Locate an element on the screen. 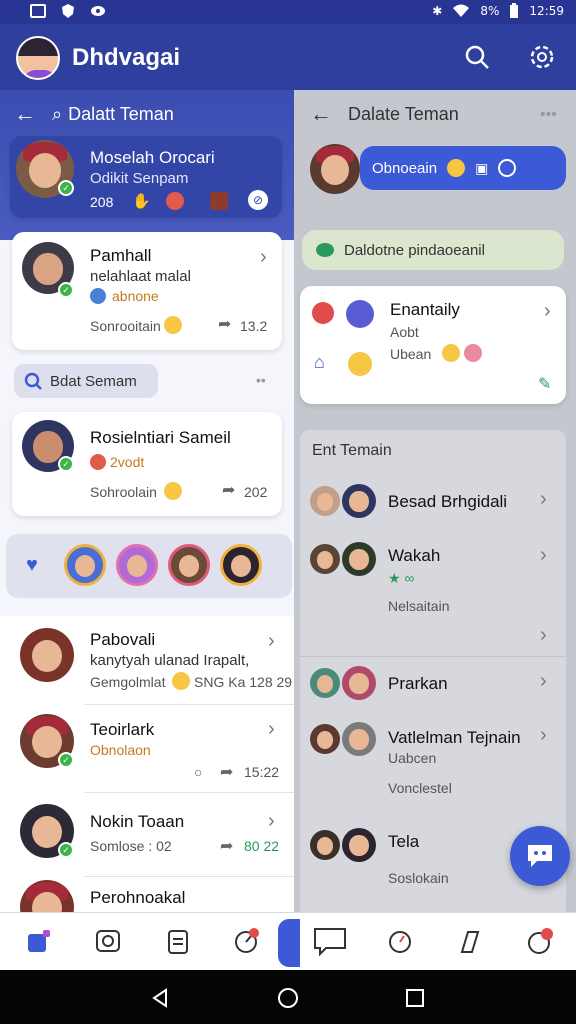  recents-icon is located at coordinates (415, 998).